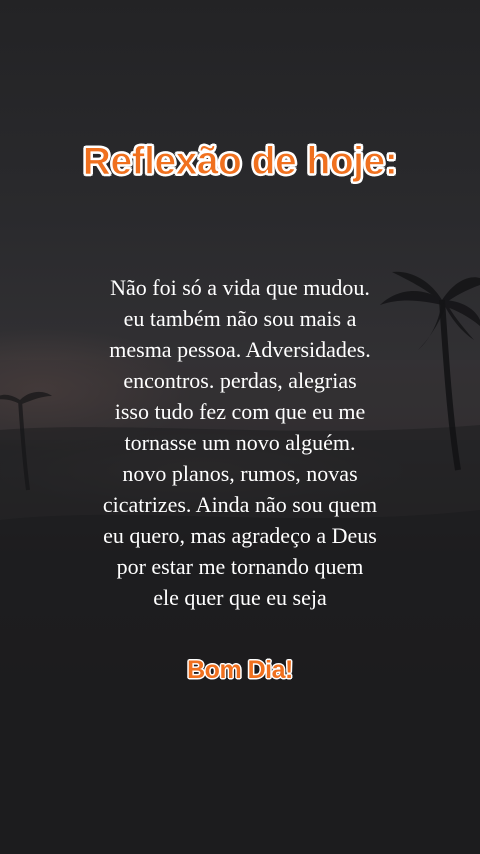  Describe the element at coordinates (240, 380) in the screenshot. I see `quote-line: encontros. perdas, alegrias` at that location.